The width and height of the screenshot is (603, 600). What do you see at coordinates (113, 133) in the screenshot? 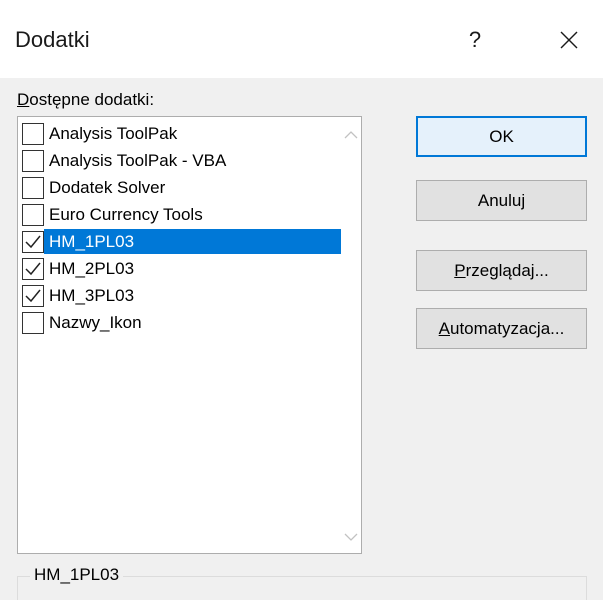
I see `addin-label: Analysis ToolPak` at bounding box center [113, 133].